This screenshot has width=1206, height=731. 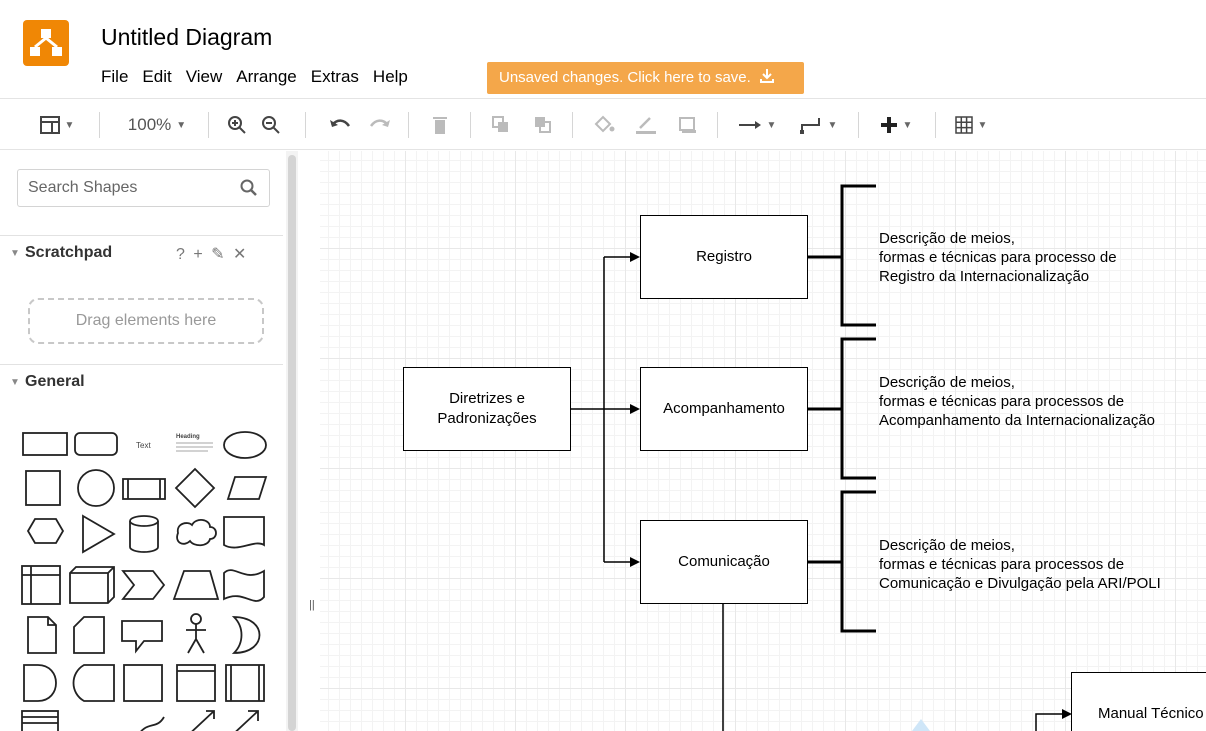 I want to click on scratchpad-title: Scratchpad, so click(x=69, y=252).